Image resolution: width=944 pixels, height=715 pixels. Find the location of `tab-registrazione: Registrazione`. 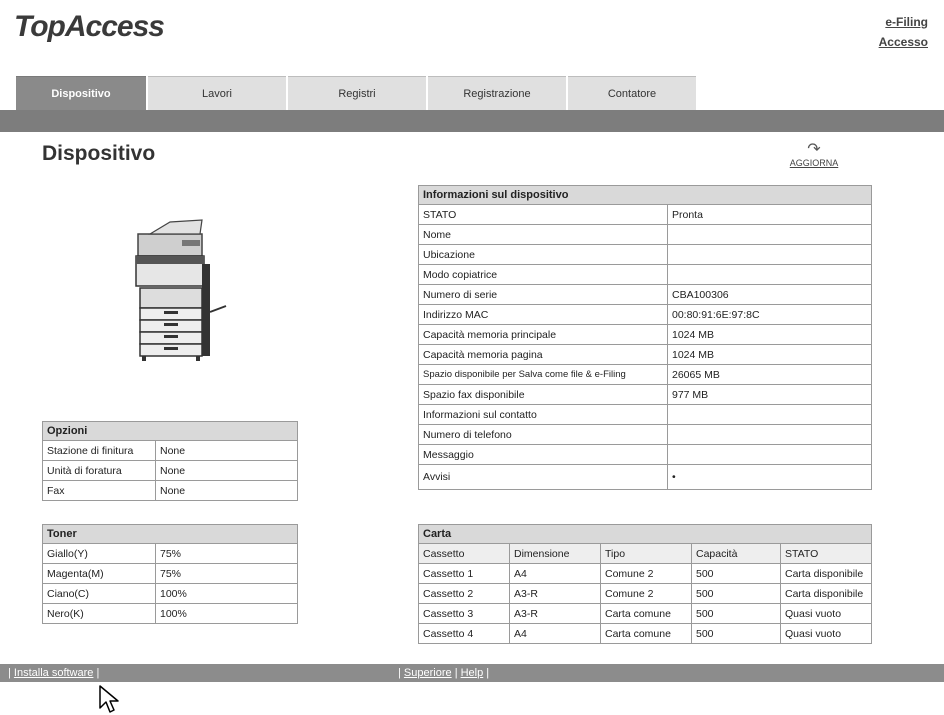

tab-registrazione: Registrazione is located at coordinates (497, 93).